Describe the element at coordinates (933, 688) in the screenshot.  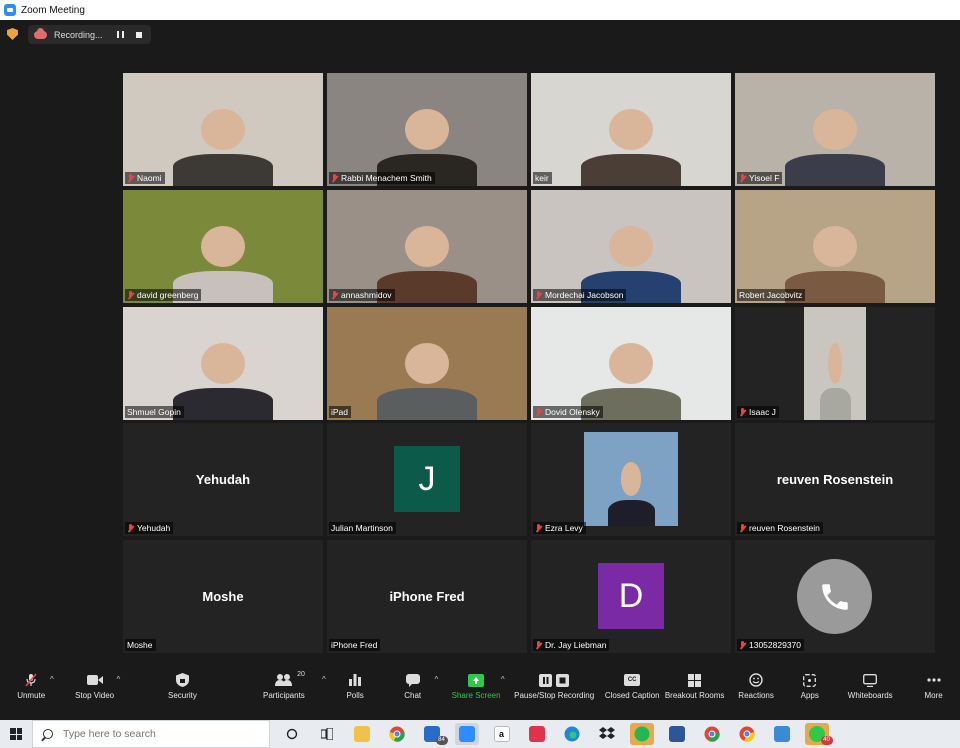
I see `more-button: More` at that location.